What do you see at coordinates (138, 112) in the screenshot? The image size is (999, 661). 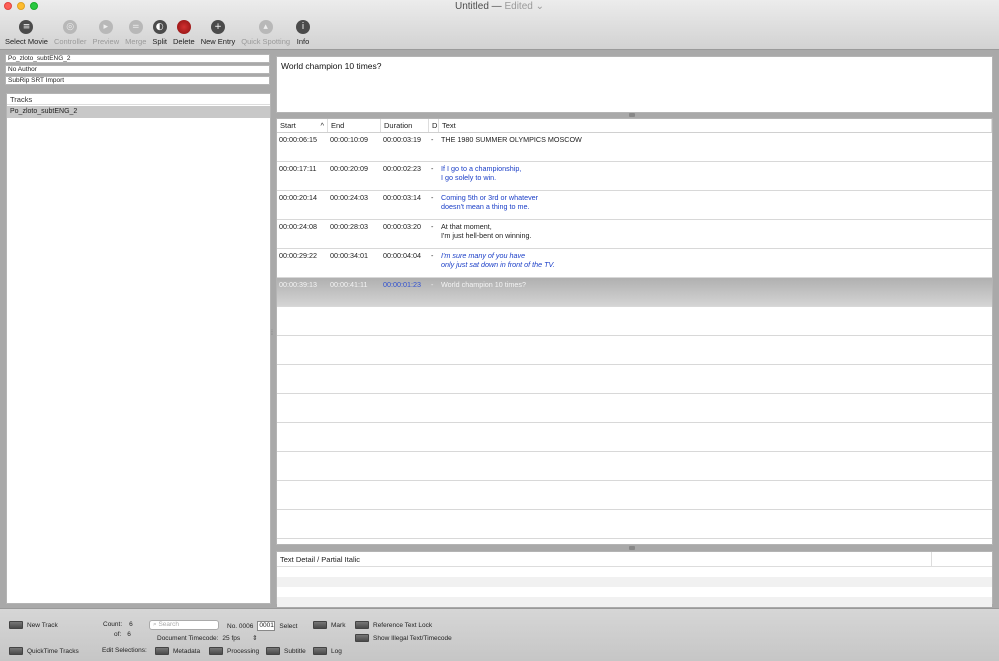 I see `track-item: Po_zloto_subtENG_2` at bounding box center [138, 112].